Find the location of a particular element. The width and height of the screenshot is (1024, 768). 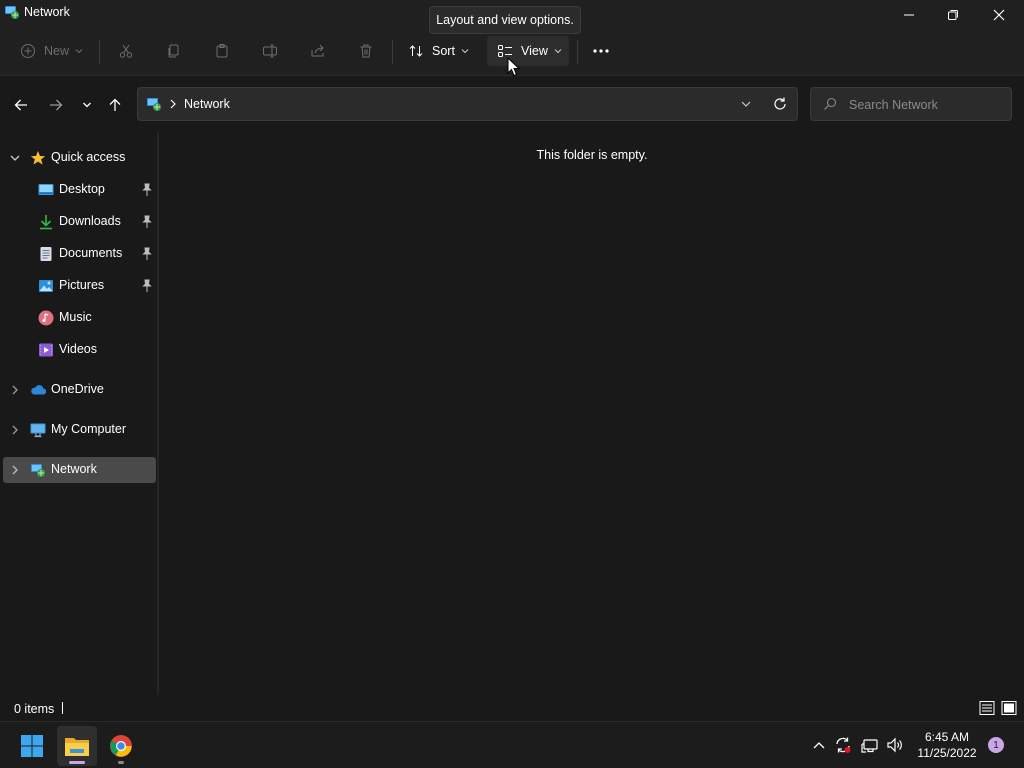

running-app-indicator is located at coordinates (121, 762).